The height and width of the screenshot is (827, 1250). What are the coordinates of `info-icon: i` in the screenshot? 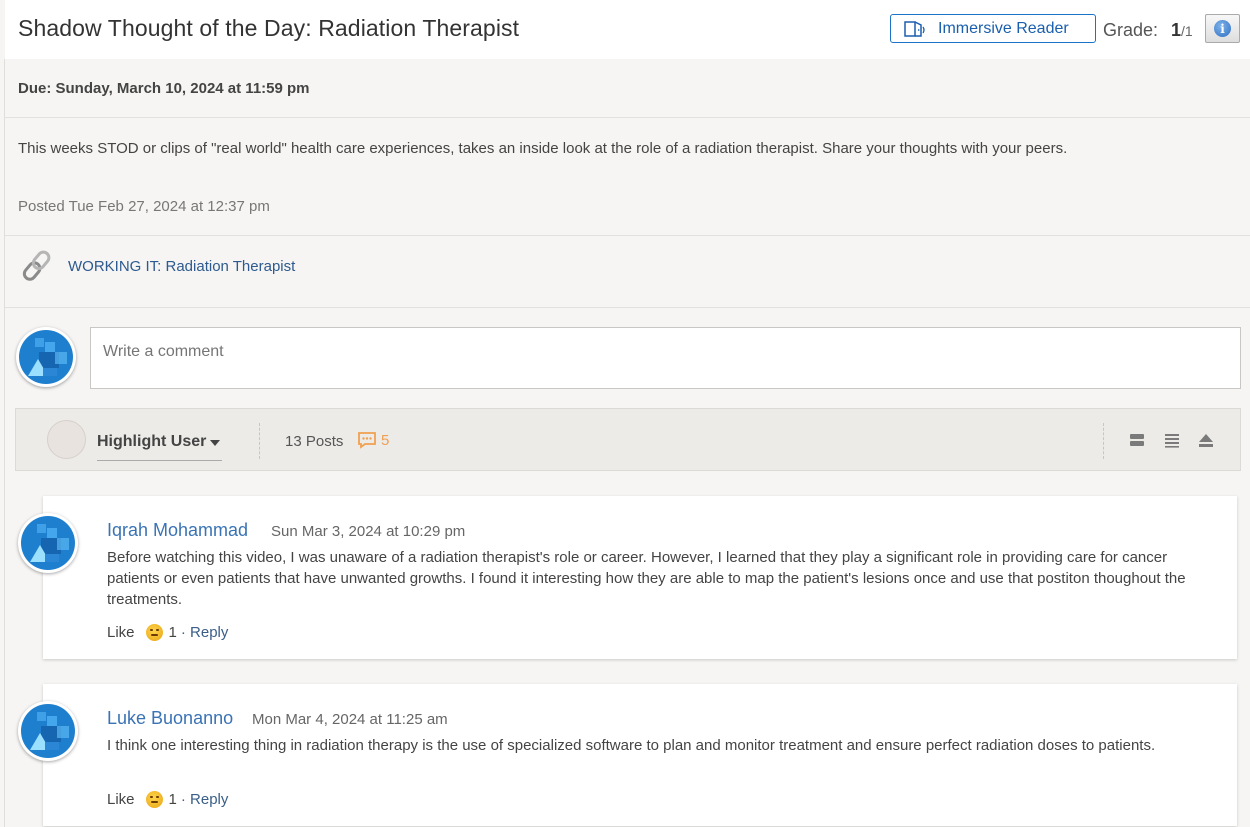 It's located at (1222, 28).